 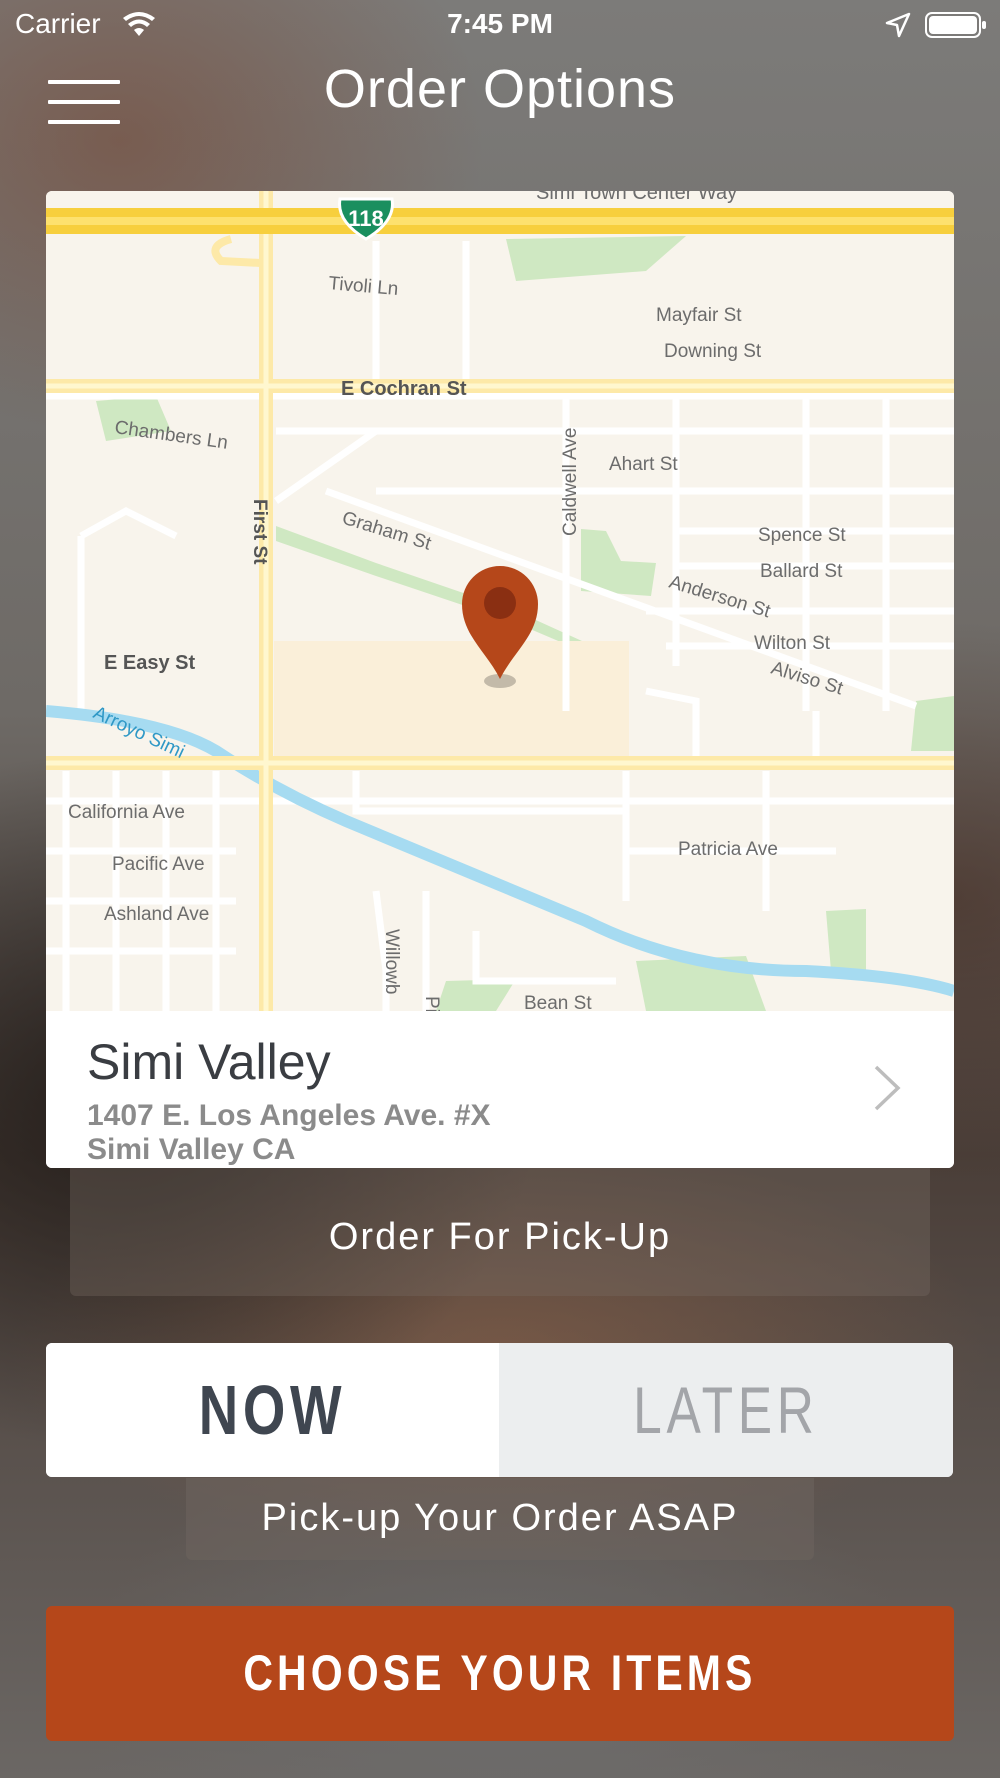 I want to click on street-label: Pi, so click(x=431, y=1003).